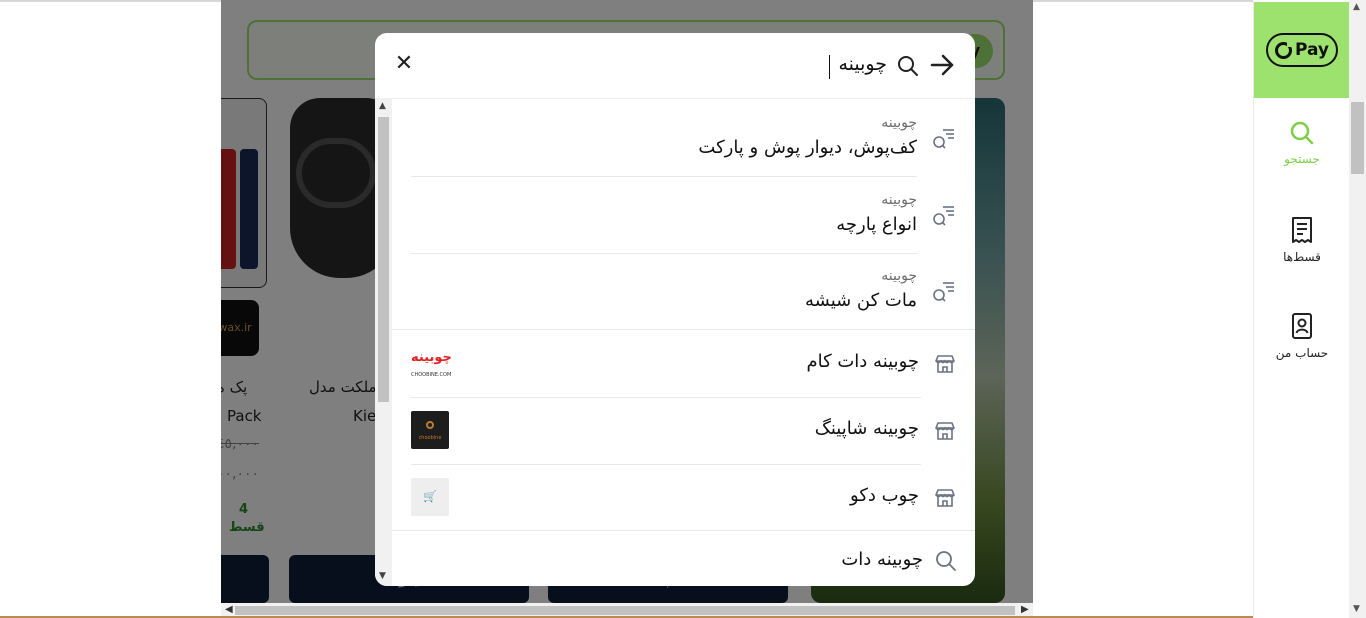  What do you see at coordinates (665, 498) in the screenshot?
I see `shop-result-row: 🛒 چوب دکو` at bounding box center [665, 498].